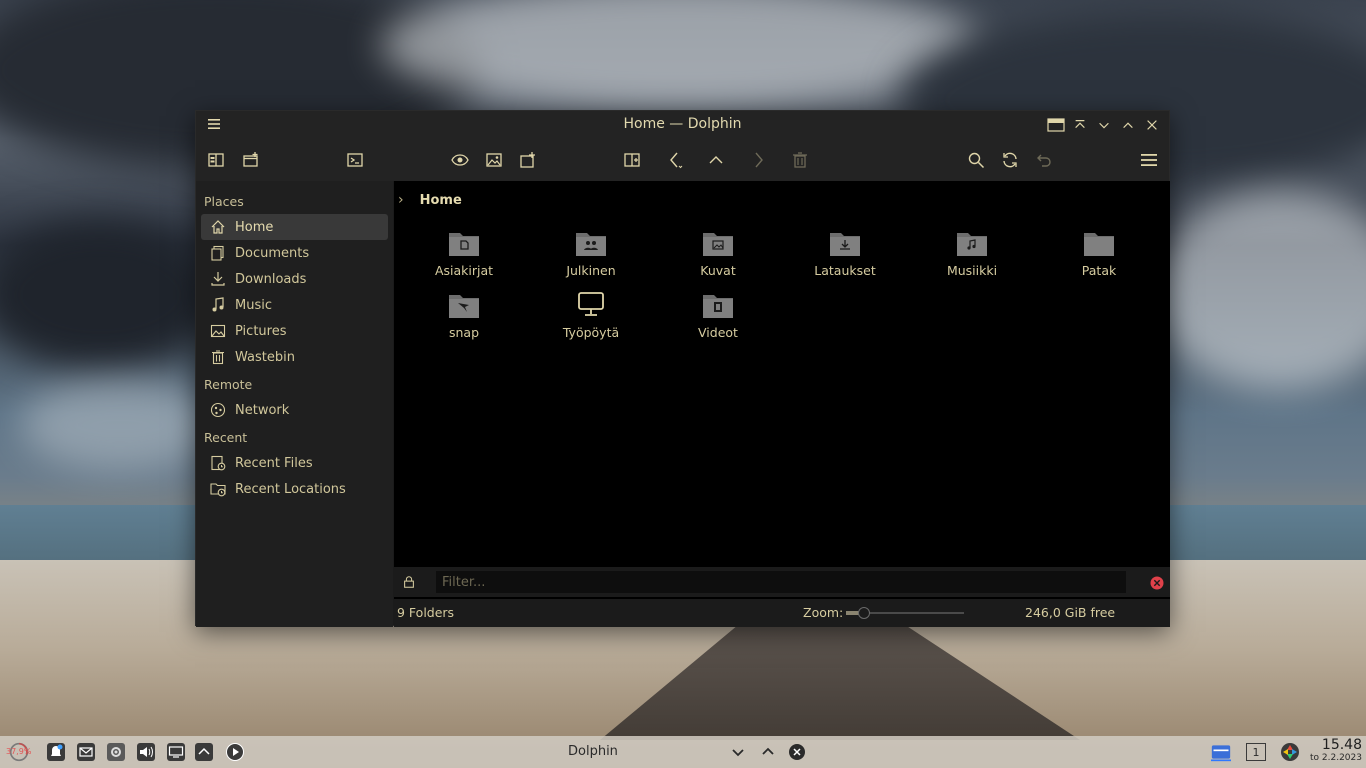 The width and height of the screenshot is (1366, 768). I want to click on zoom-label: Zoom:, so click(823, 612).